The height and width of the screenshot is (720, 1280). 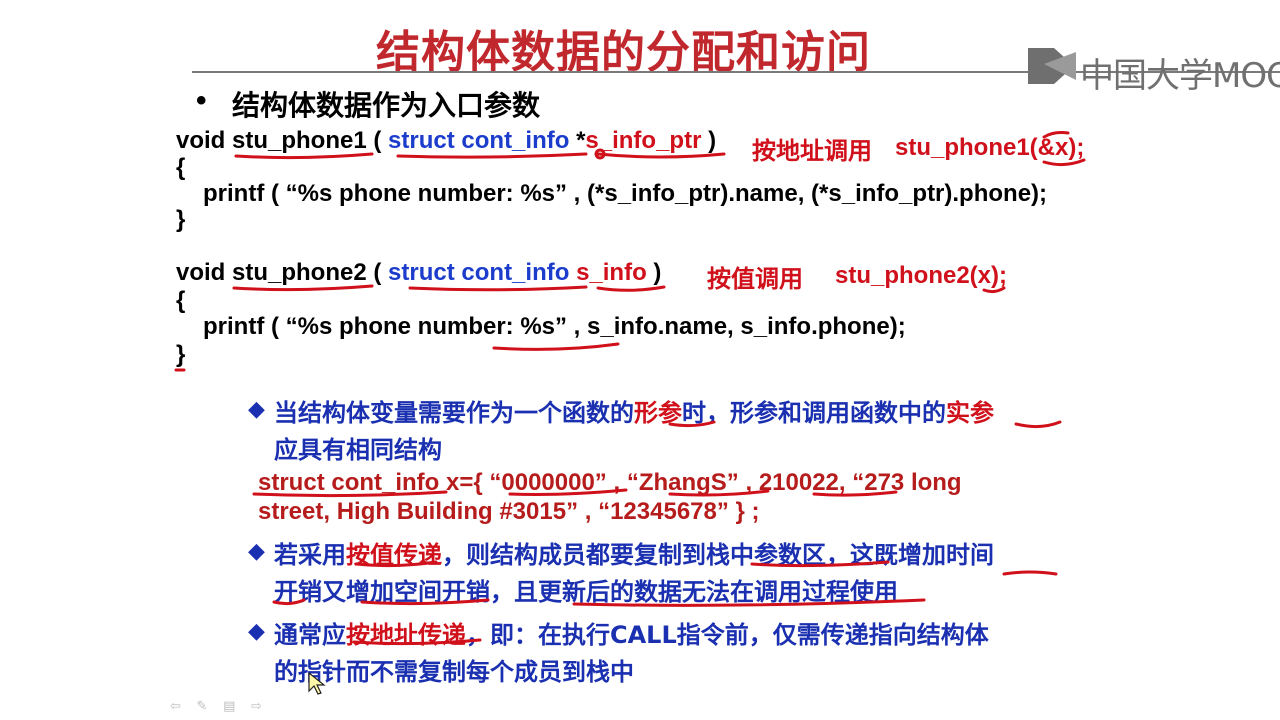 What do you see at coordinates (611, 272) in the screenshot?
I see `func2-param: s_info` at bounding box center [611, 272].